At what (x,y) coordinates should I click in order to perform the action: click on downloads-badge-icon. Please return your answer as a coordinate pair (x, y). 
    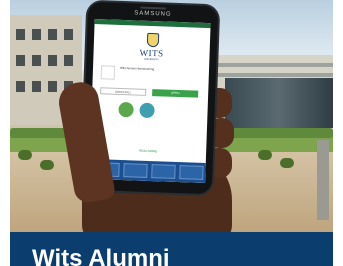
    Looking at the image, I should click on (126, 109).